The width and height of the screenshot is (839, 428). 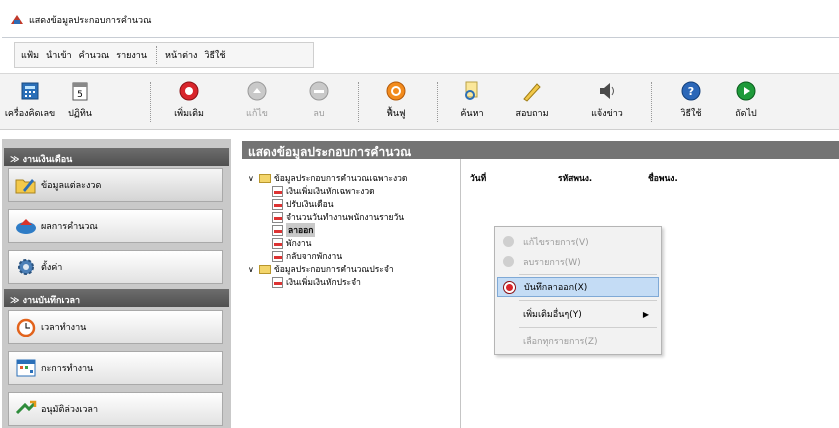 I want to click on tree-item: เงินเพิ่มเงินหักประจำ, so click(x=316, y=282).